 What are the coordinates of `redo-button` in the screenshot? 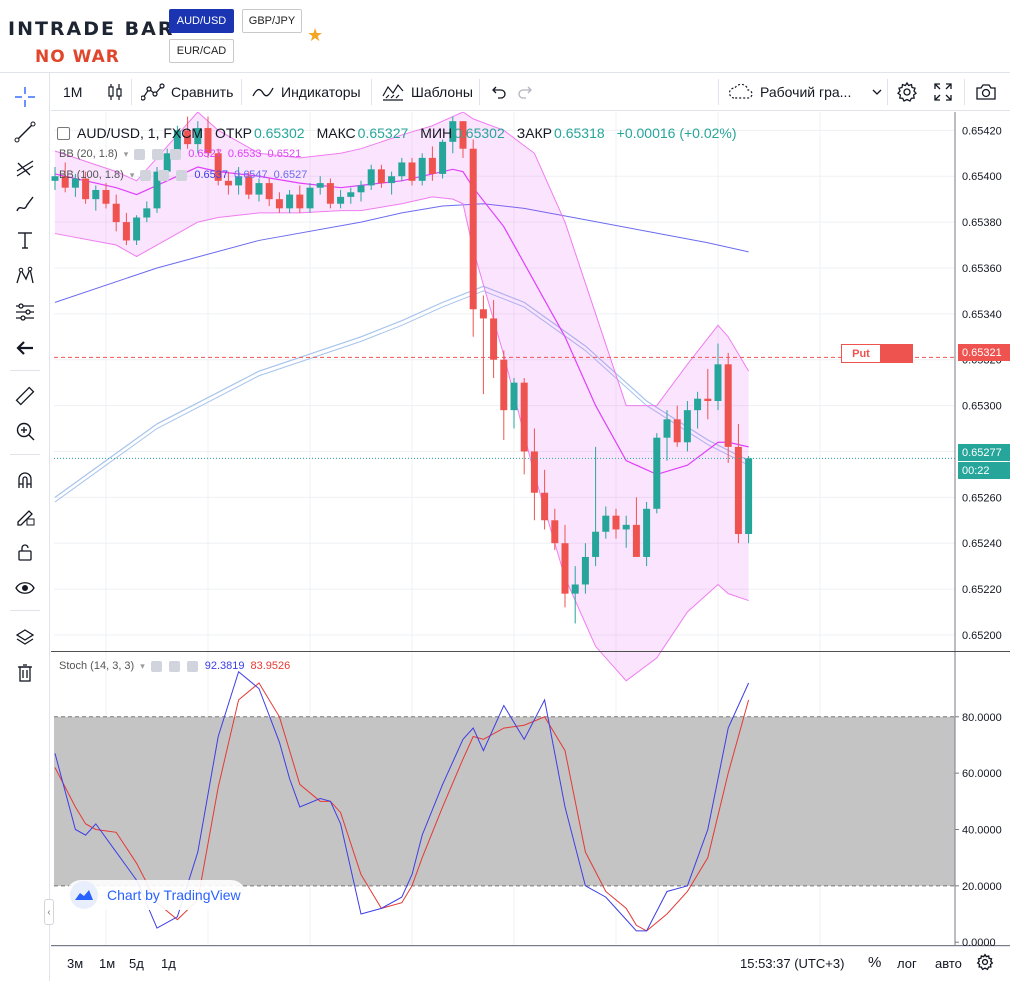 It's located at (526, 92).